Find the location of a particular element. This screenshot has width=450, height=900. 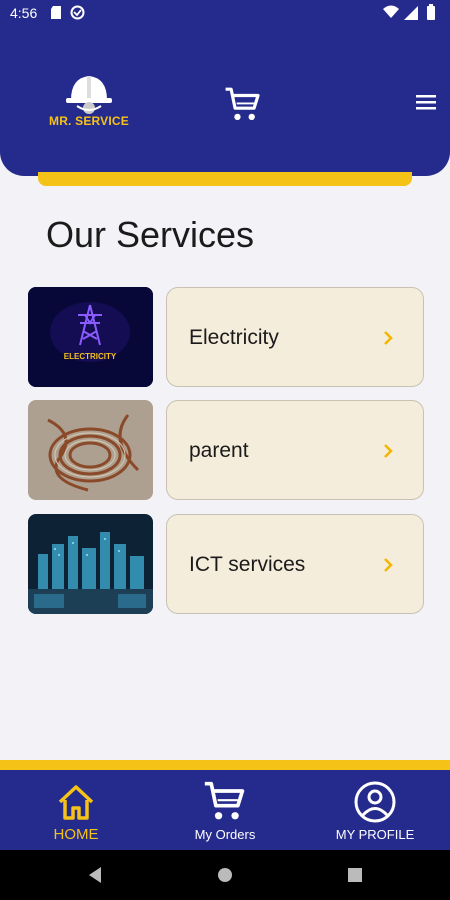

profile-icon is located at coordinates (375, 802).